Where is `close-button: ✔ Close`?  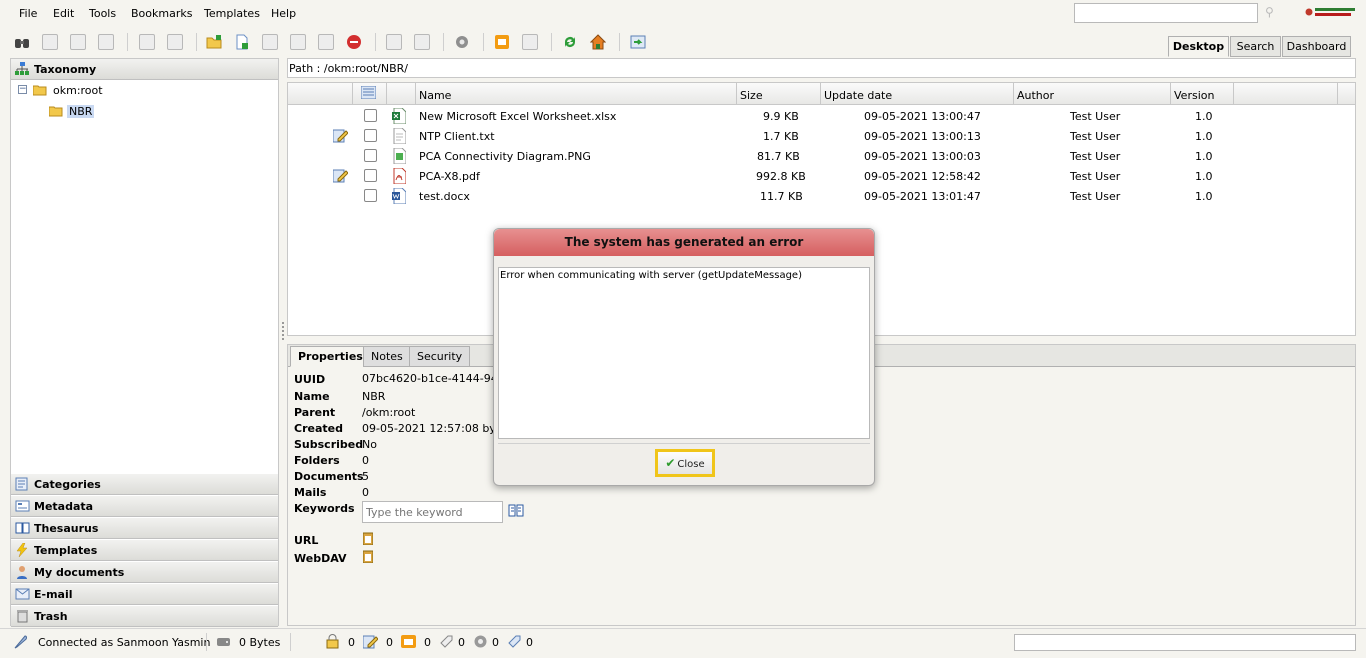 close-button: ✔ Close is located at coordinates (685, 463).